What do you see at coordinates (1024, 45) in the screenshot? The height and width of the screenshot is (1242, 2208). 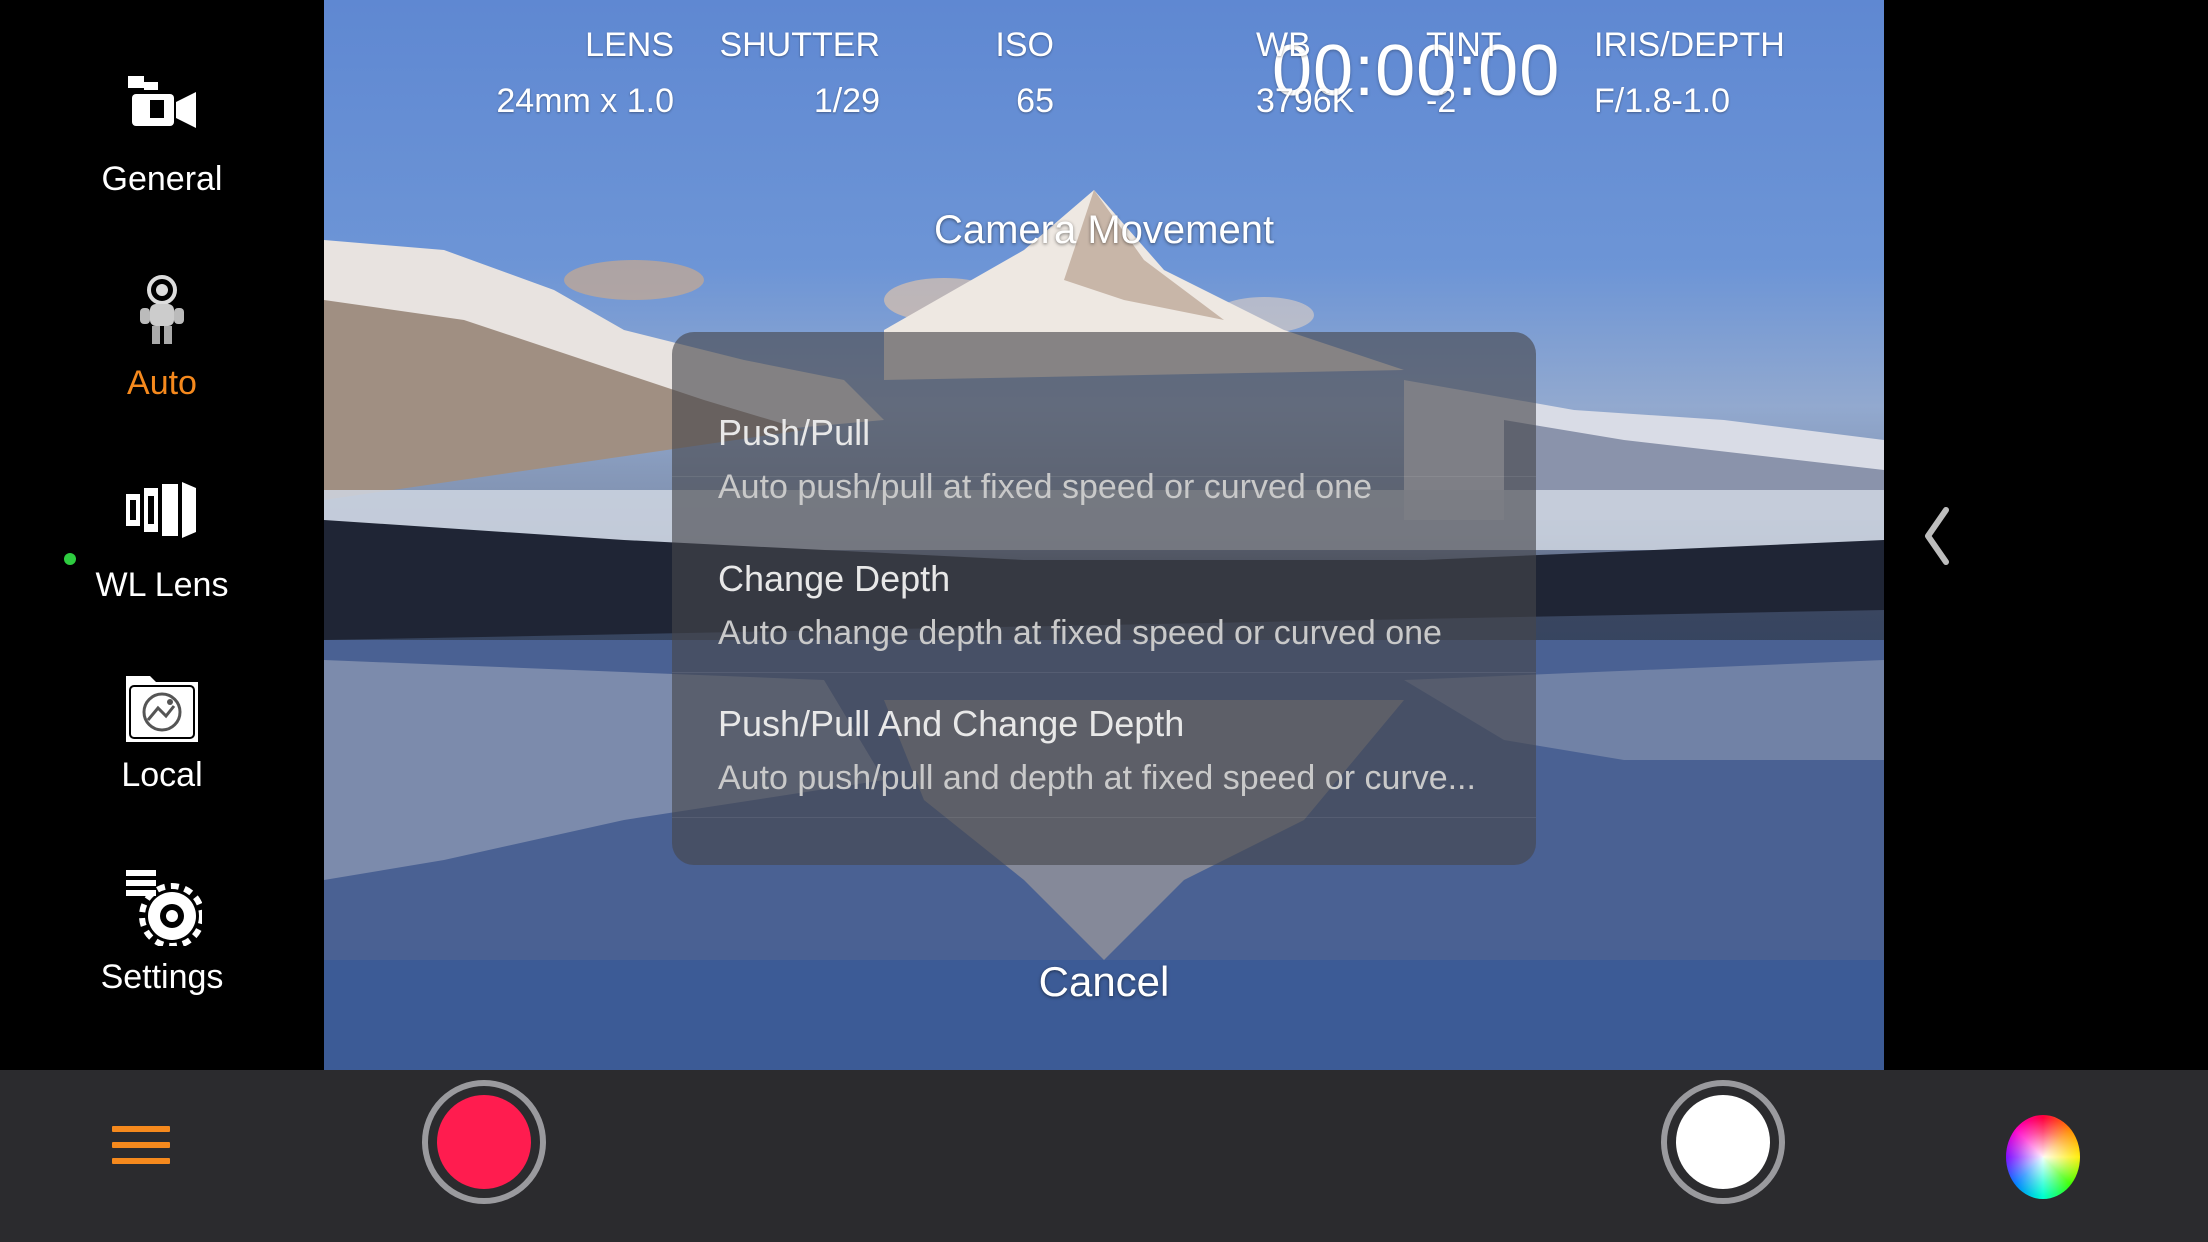 I see `iso-label: ISO` at bounding box center [1024, 45].